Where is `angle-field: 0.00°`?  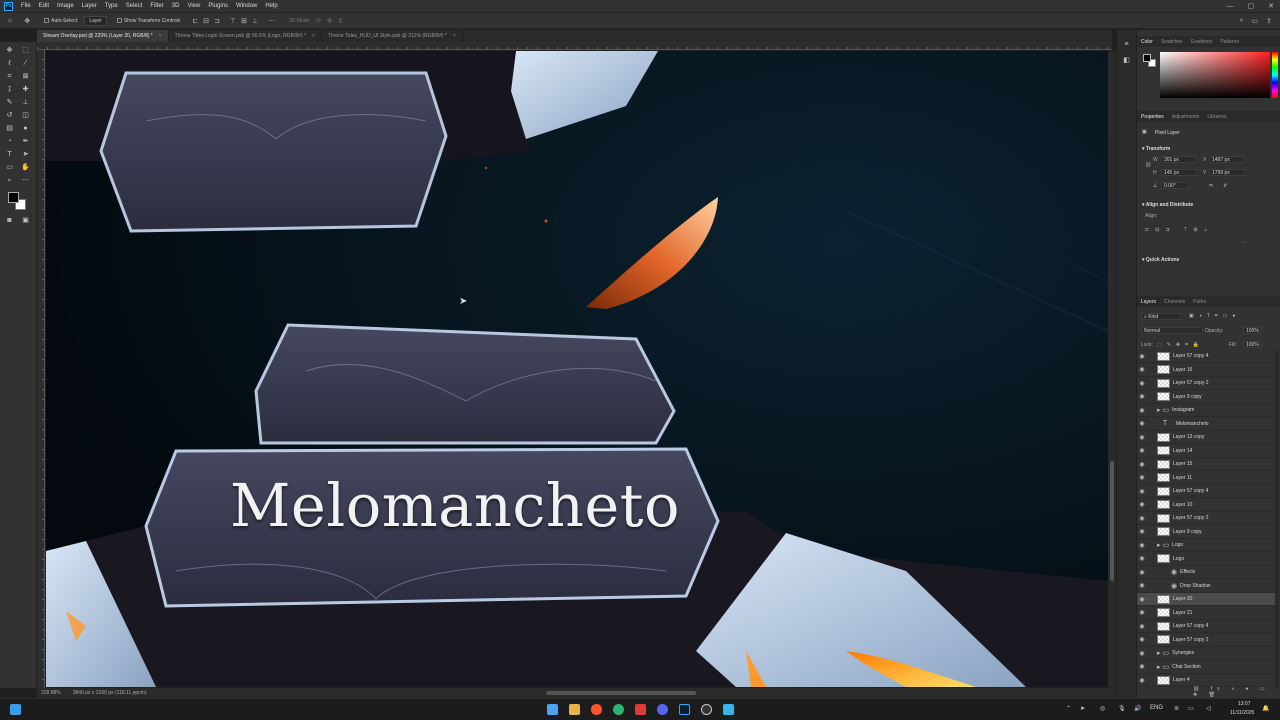
angle-field: 0.00° is located at coordinates (1175, 185).